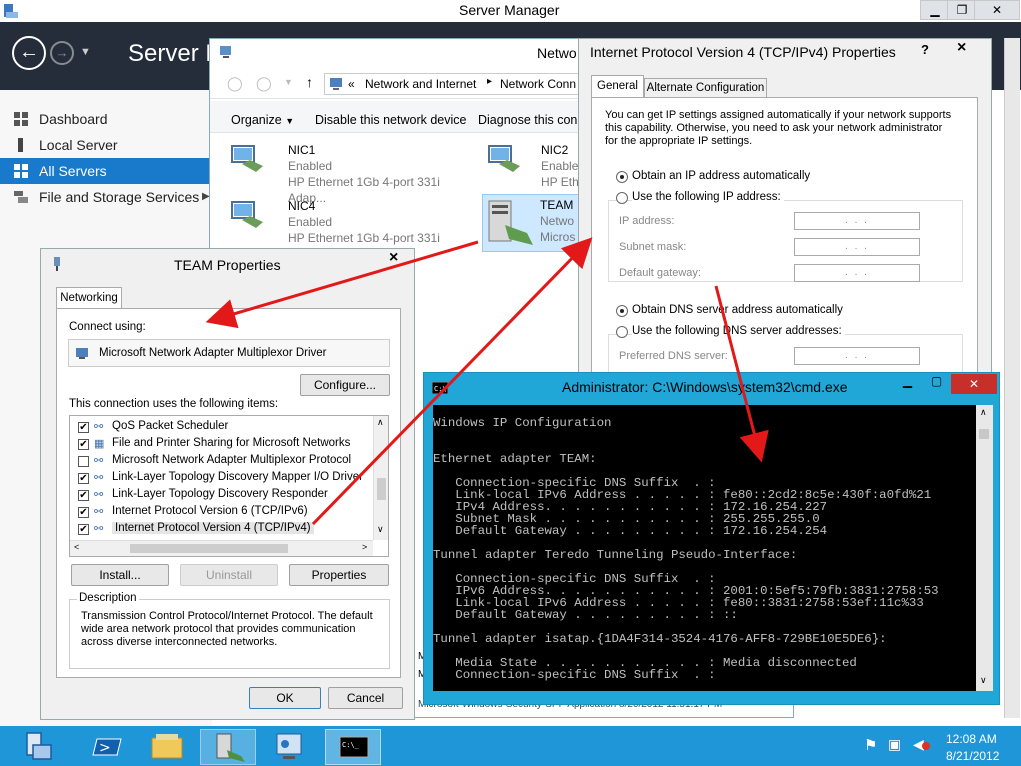 The height and width of the screenshot is (766, 1021). What do you see at coordinates (229, 575) in the screenshot?
I see `uninstall-button: Uninstall` at bounding box center [229, 575].